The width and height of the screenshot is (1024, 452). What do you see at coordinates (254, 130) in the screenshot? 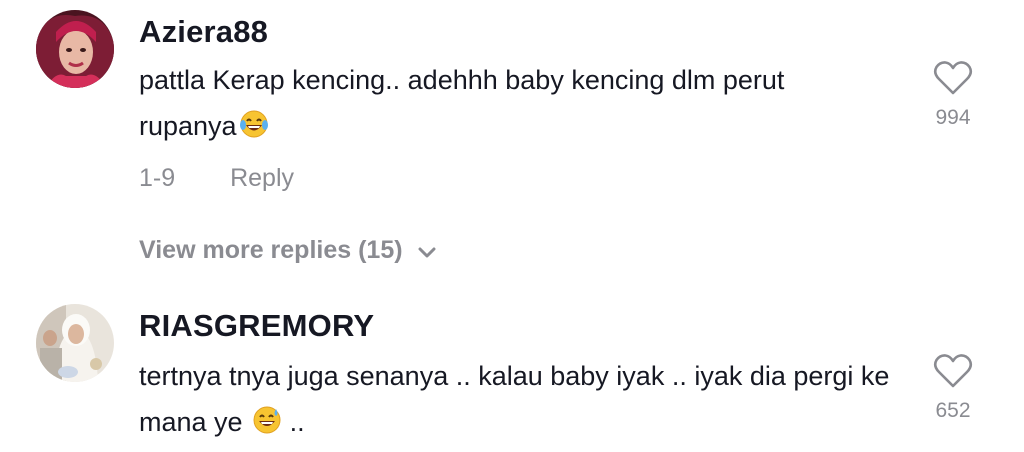
I see `rolling-laughing-emoji` at bounding box center [254, 130].